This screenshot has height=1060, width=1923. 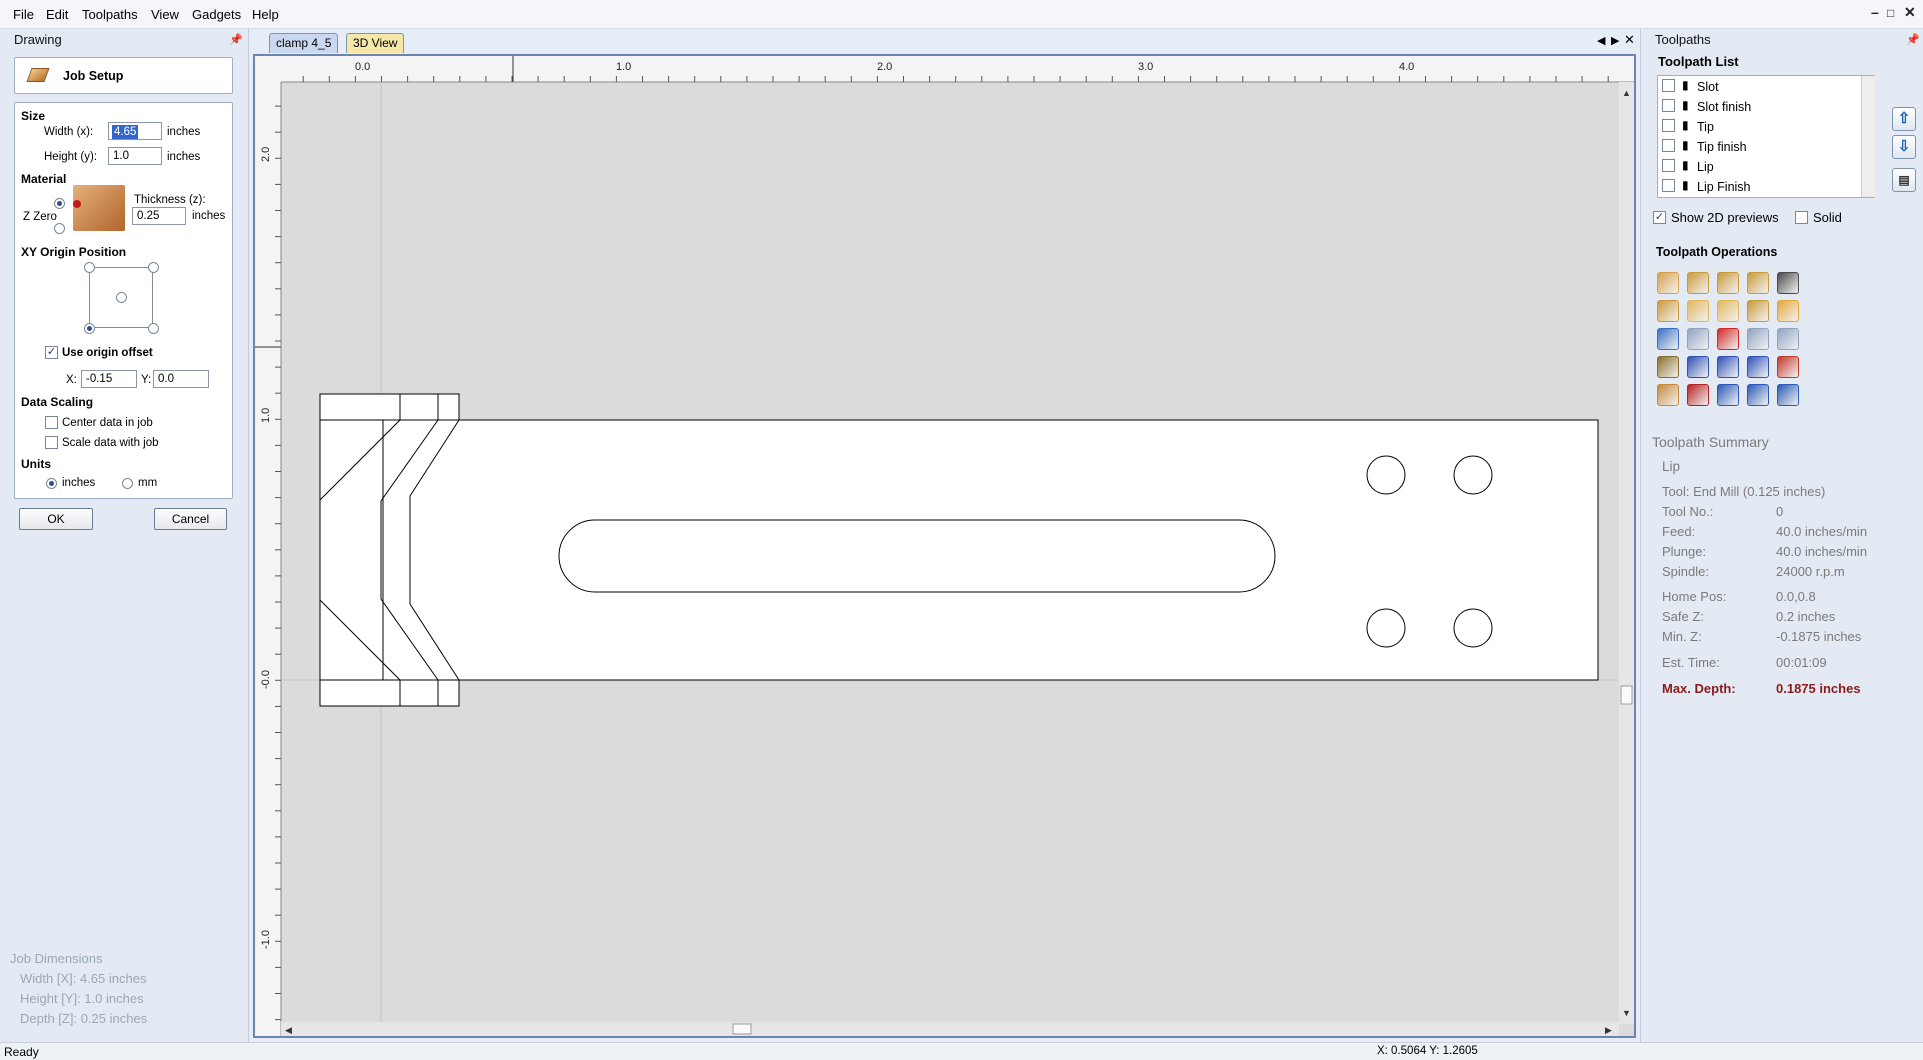 What do you see at coordinates (1626, 93) in the screenshot?
I see `scroll-up-icon: ▲` at bounding box center [1626, 93].